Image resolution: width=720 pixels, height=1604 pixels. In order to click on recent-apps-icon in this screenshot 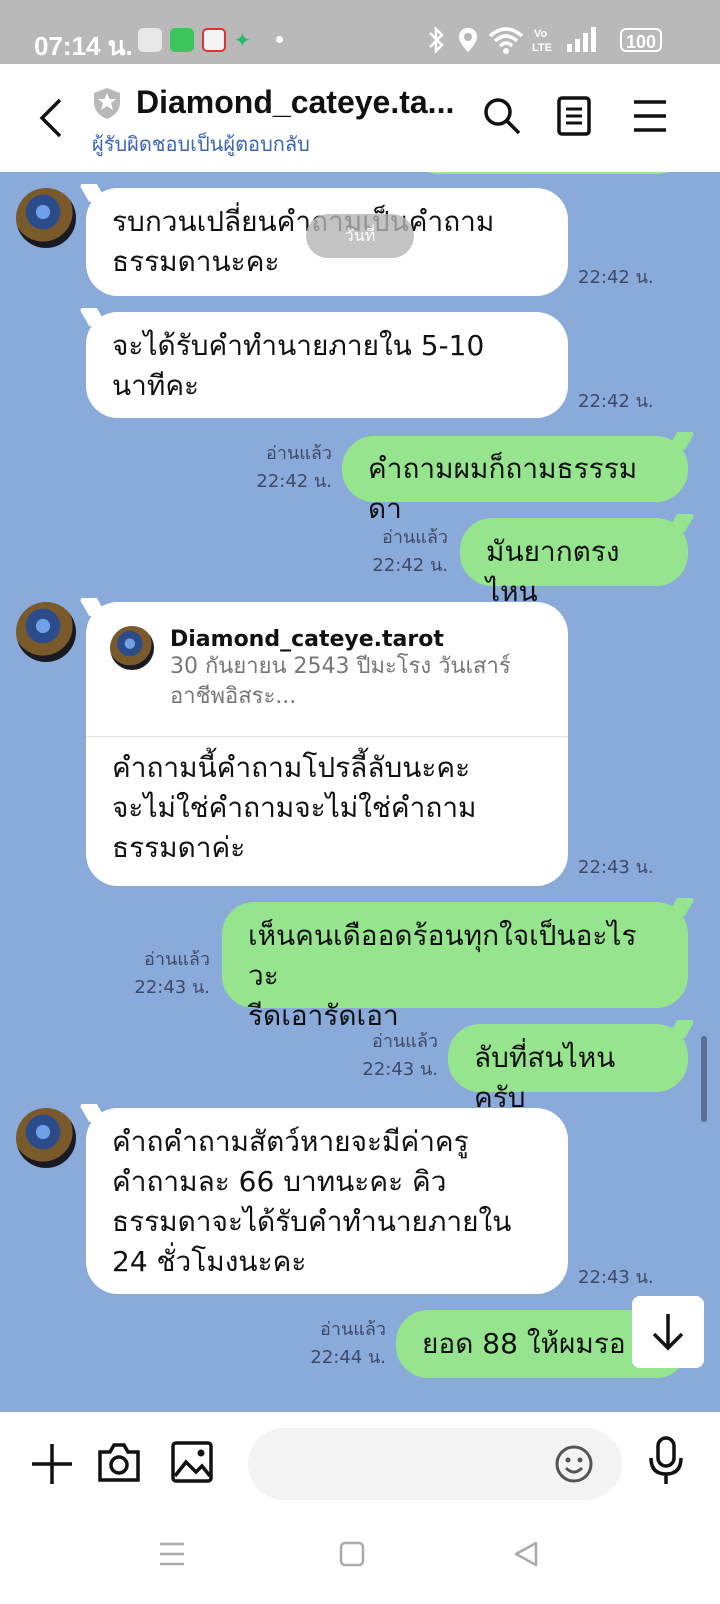, I will do `click(172, 1554)`.